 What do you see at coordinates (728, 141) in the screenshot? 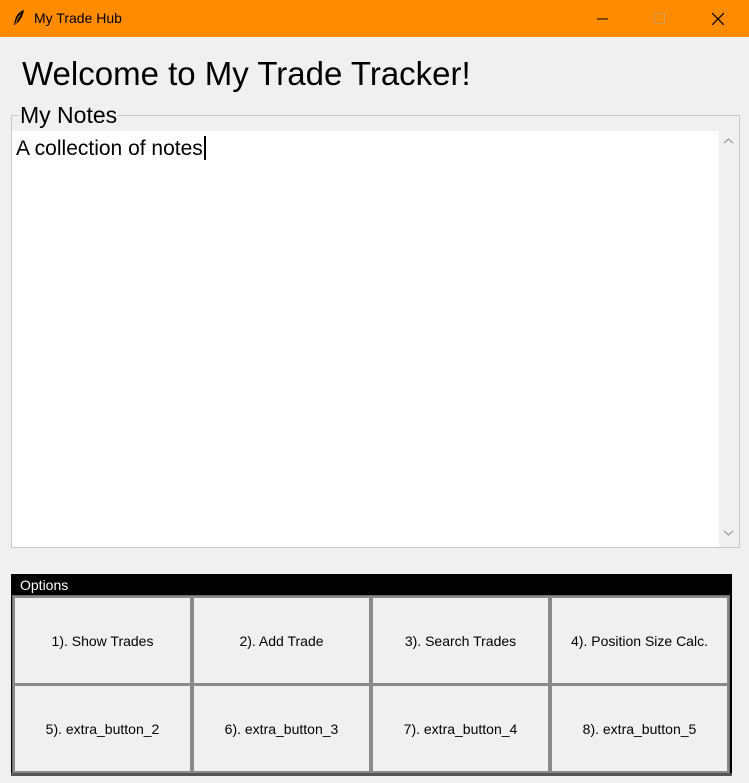
I see `scroll-up-icon` at bounding box center [728, 141].